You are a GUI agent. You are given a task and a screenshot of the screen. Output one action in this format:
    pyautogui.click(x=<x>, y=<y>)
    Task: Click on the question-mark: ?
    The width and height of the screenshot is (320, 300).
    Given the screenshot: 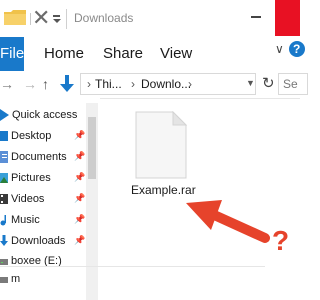 What is the action you would take?
    pyautogui.click(x=281, y=240)
    